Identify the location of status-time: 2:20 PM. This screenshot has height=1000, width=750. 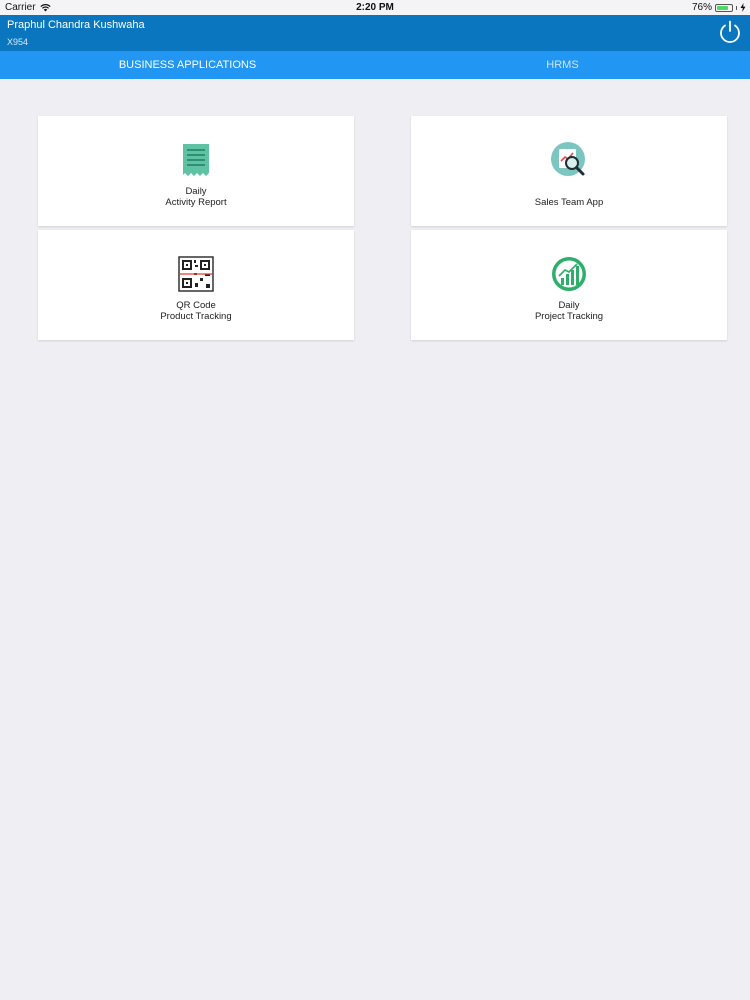
(375, 7).